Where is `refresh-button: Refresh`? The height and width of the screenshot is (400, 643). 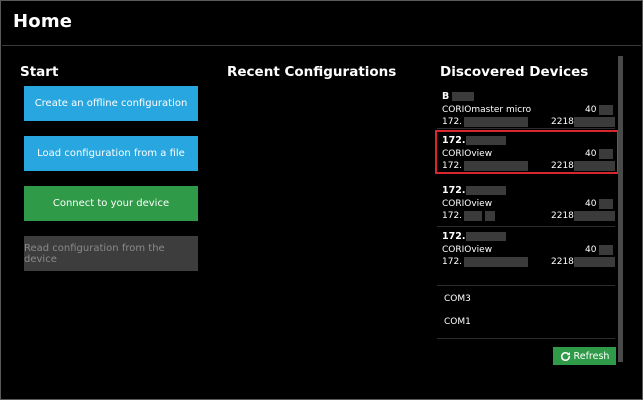 refresh-button: Refresh is located at coordinates (584, 356).